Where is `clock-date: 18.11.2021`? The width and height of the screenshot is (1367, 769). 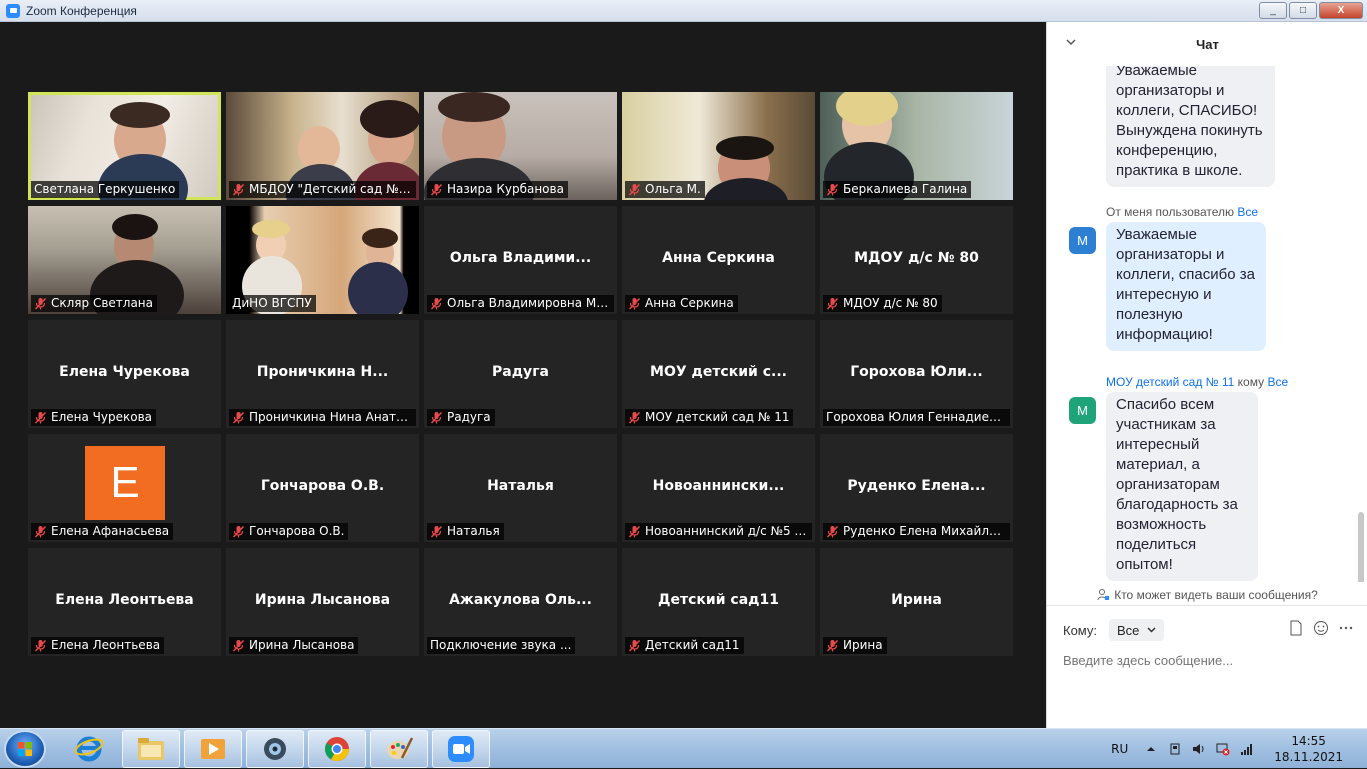
clock-date: 18.11.2021 is located at coordinates (1308, 757).